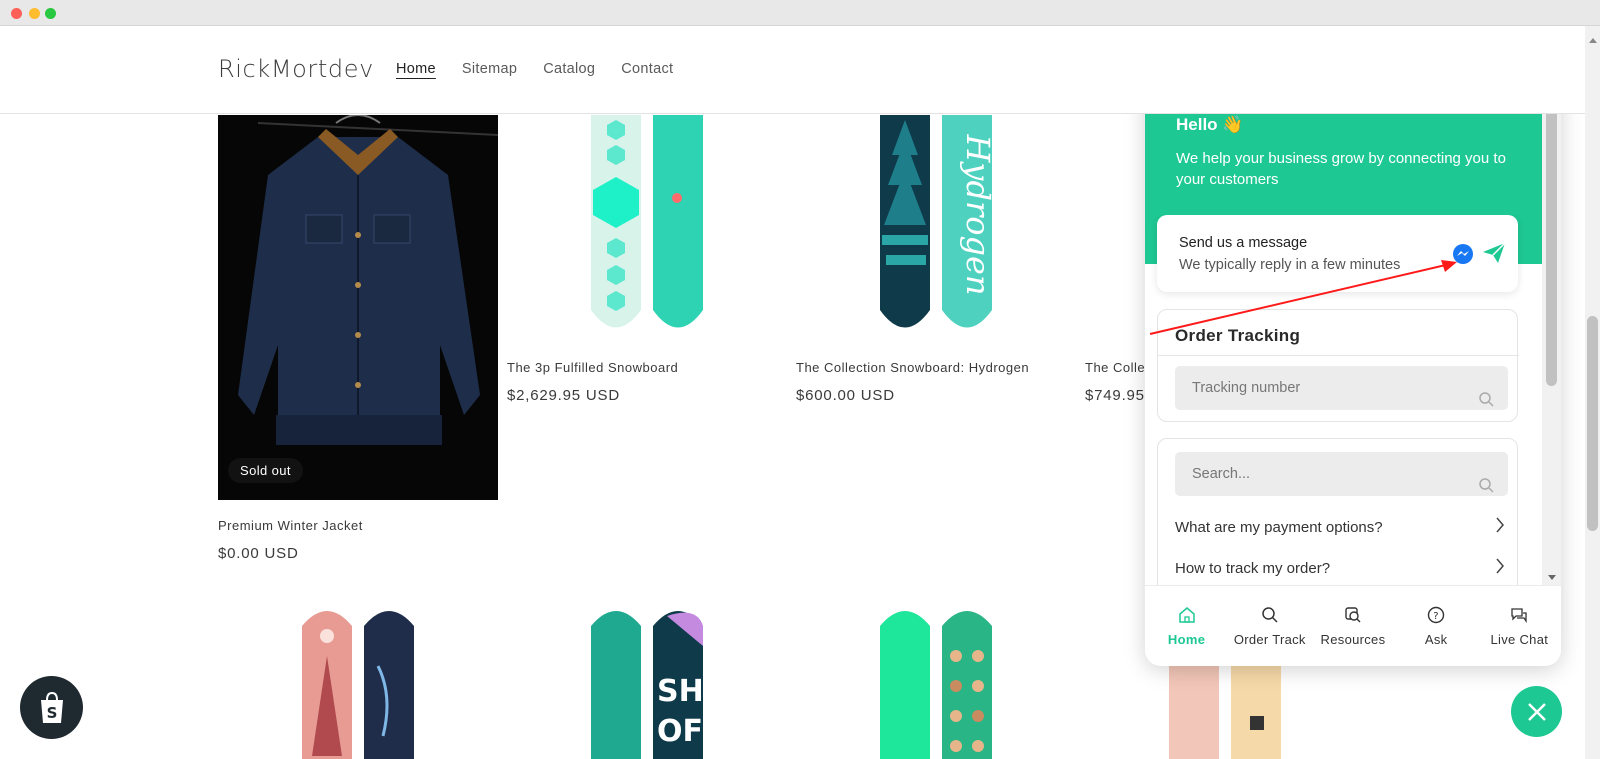 This screenshot has width=1600, height=759. Describe the element at coordinates (569, 69) in the screenshot. I see `nav-catalog: Catalog` at that location.